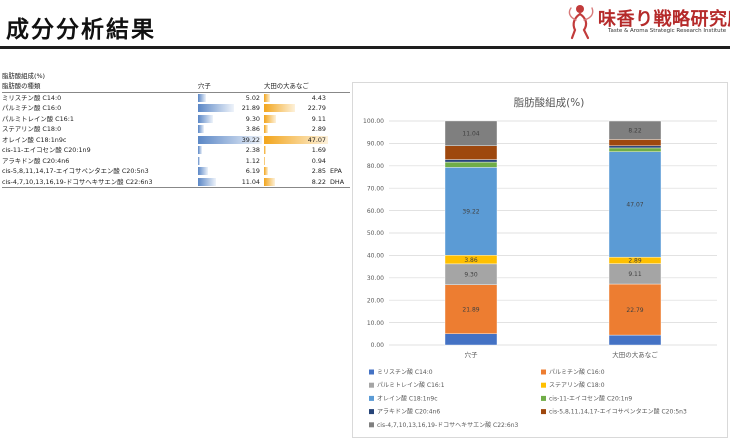 The height and width of the screenshot is (440, 730). I want to click on value-cell-a: 2.38, so click(230, 150).